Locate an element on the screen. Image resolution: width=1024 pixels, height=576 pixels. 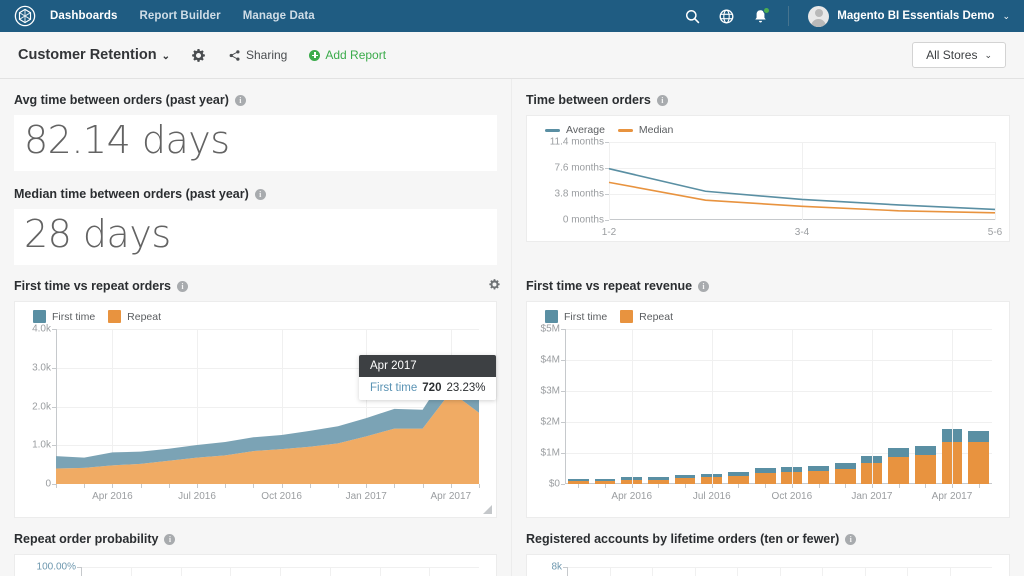
notifications-button is located at coordinates (761, 15).